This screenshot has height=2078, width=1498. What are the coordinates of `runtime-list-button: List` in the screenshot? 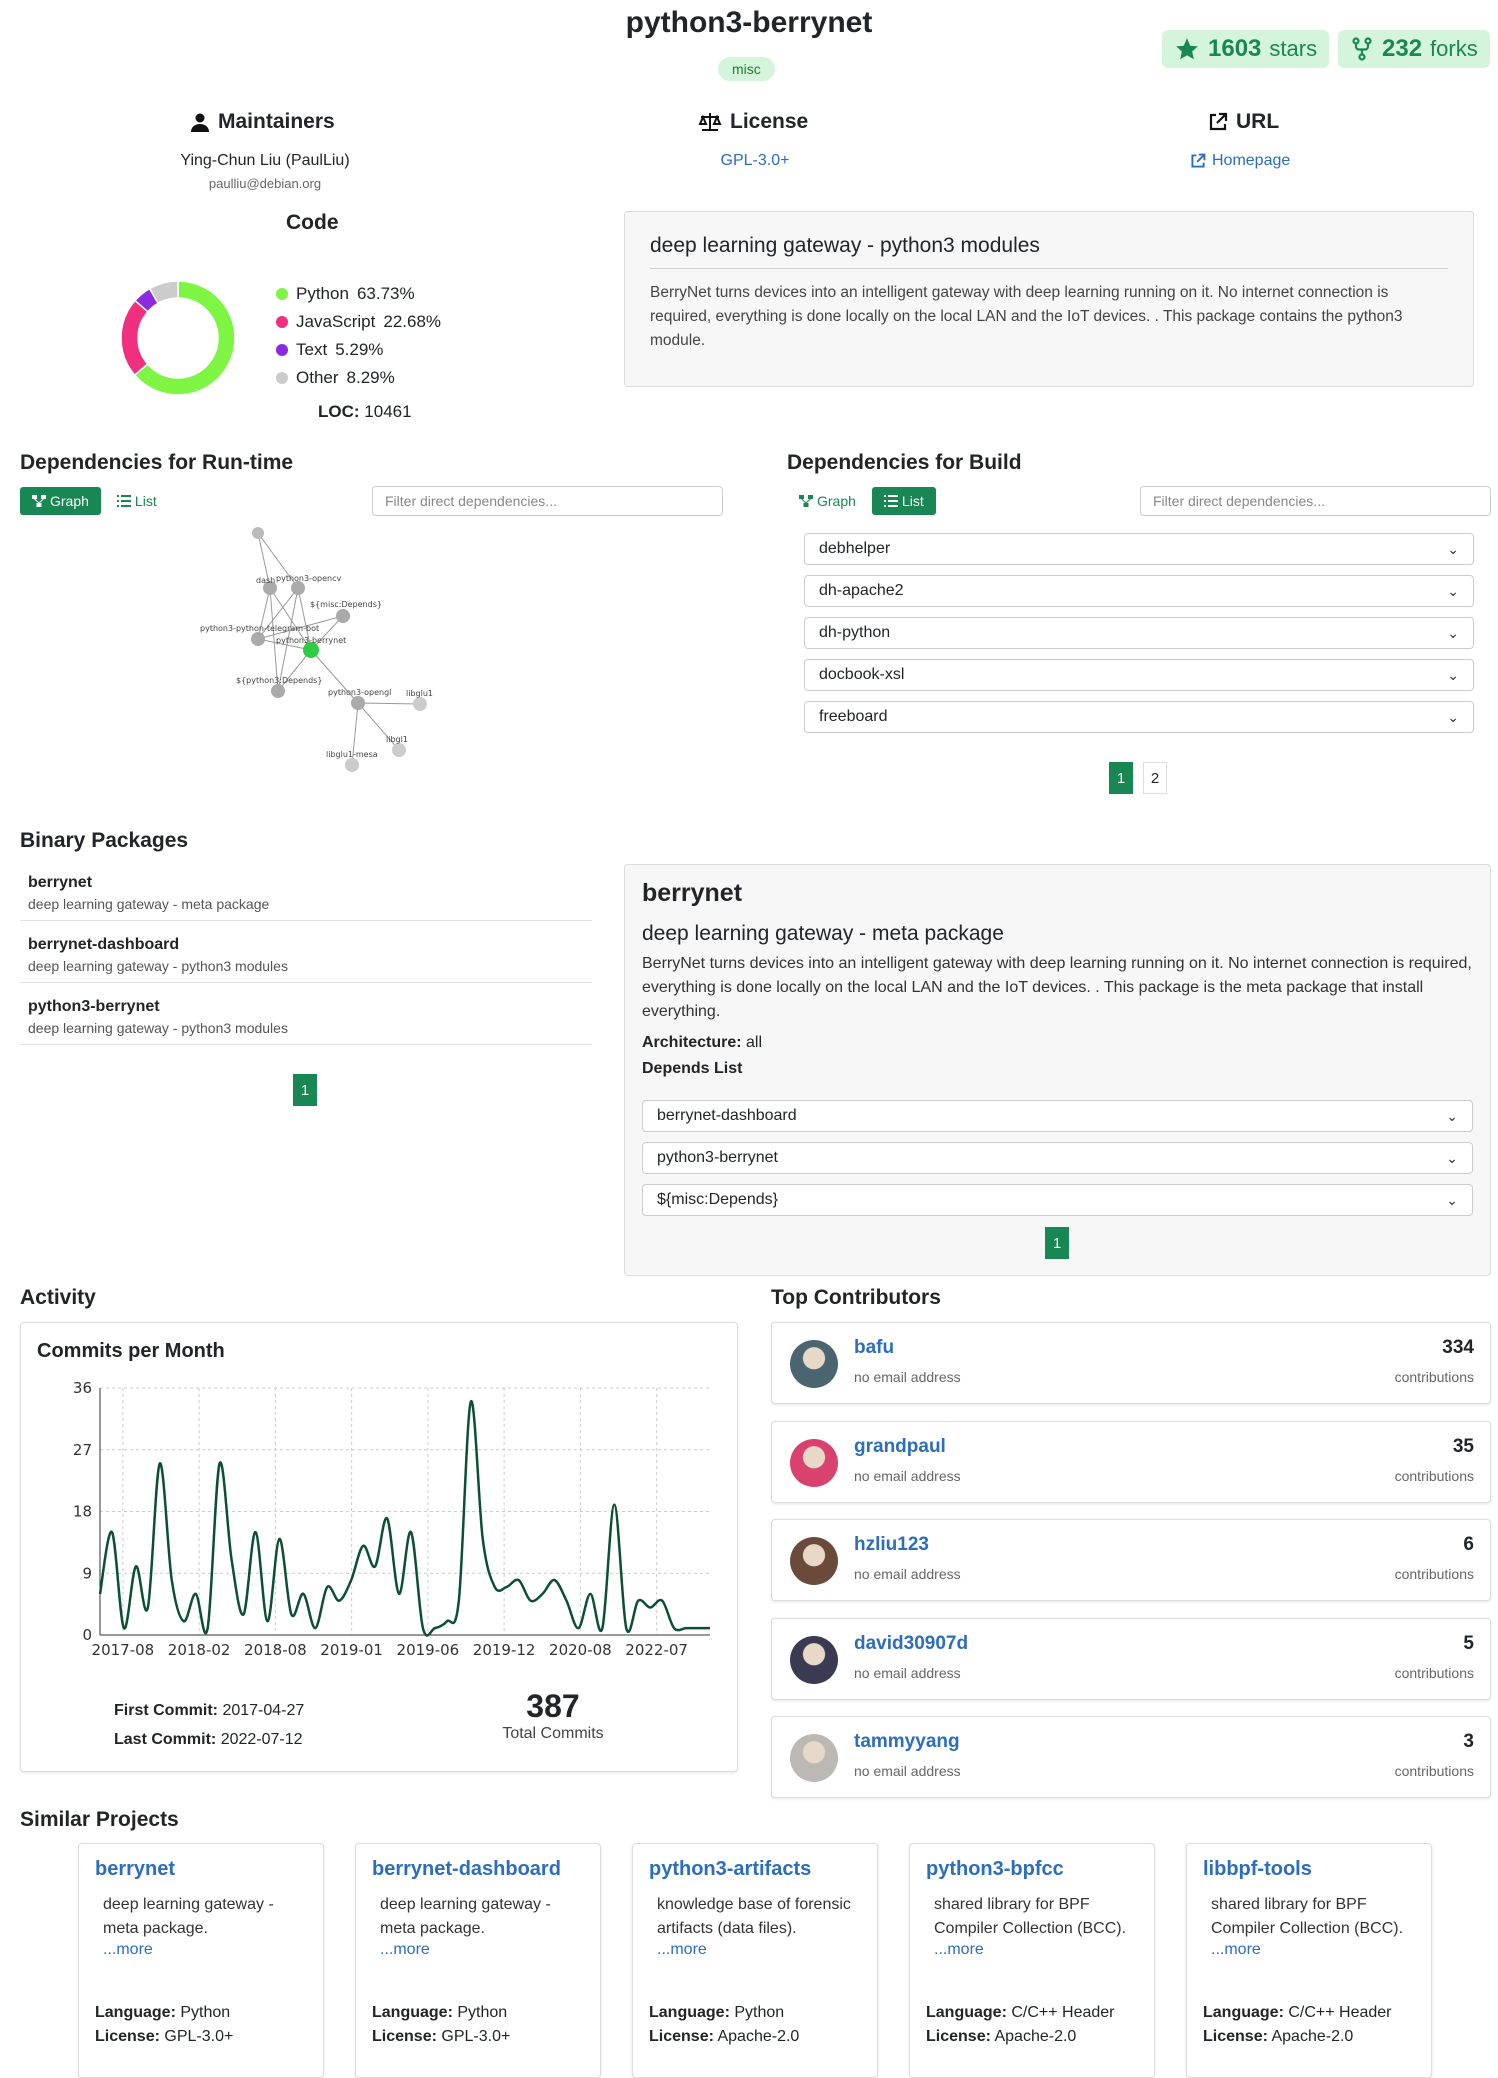 It's located at (136, 501).